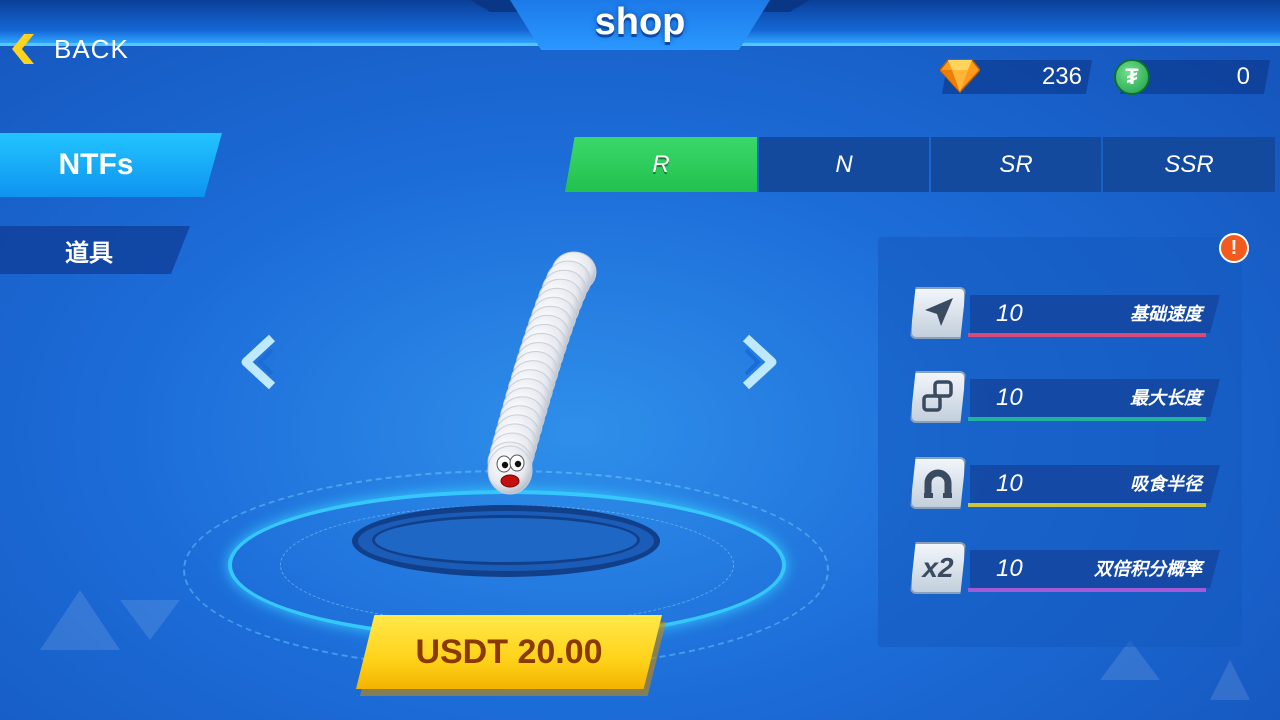 The image size is (1280, 720). I want to click on back-label: BACK, so click(91, 48).